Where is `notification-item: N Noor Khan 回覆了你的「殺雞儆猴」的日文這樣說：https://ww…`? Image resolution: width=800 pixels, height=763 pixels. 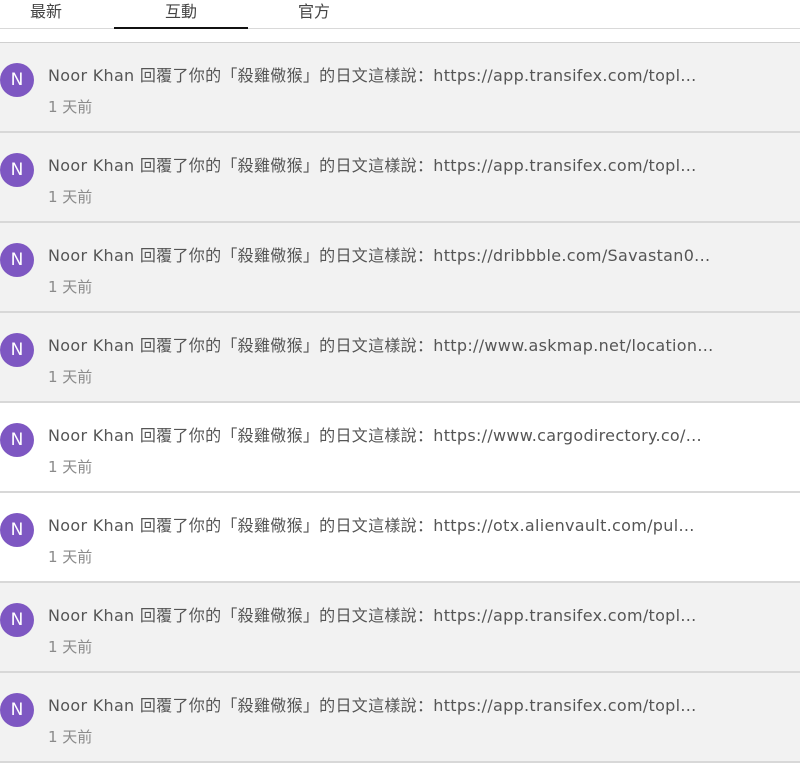 notification-item: N Noor Khan 回覆了你的「殺雞儆猴」的日文這樣說：https://ww… is located at coordinates (400, 448).